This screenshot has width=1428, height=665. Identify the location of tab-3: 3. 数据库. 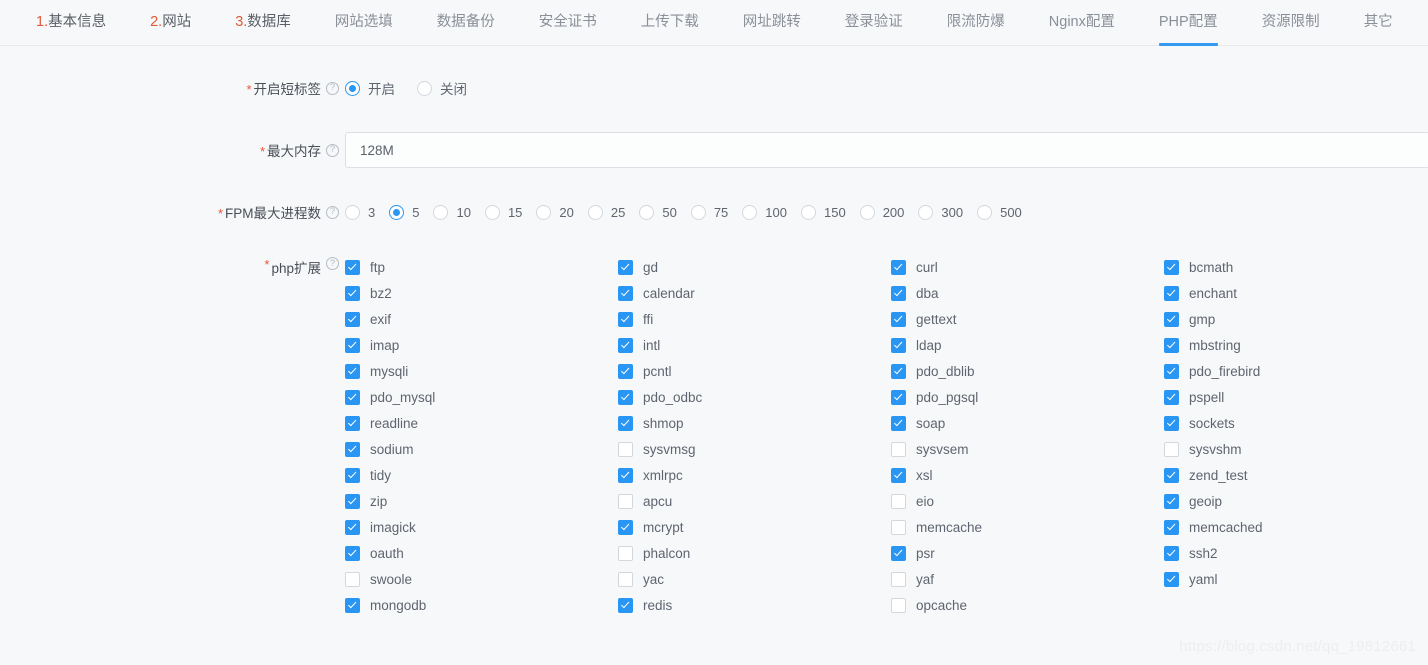
(263, 22).